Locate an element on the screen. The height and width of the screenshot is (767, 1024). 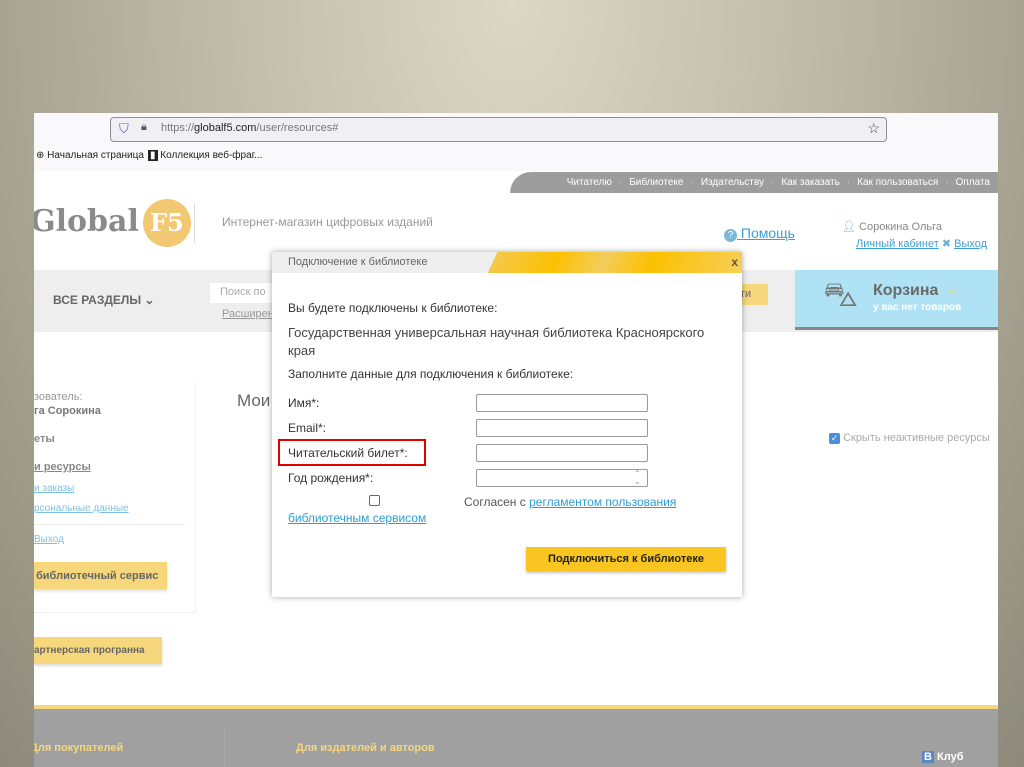
terms-link-continued: библиотечным сервисом is located at coordinates (357, 518).